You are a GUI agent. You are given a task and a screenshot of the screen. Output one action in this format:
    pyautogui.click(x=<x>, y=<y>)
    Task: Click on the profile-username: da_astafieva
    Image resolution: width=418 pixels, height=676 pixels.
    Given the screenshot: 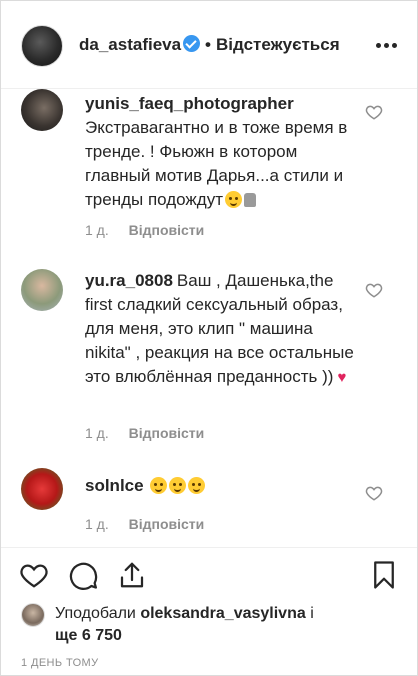 What is the action you would take?
    pyautogui.click(x=130, y=45)
    